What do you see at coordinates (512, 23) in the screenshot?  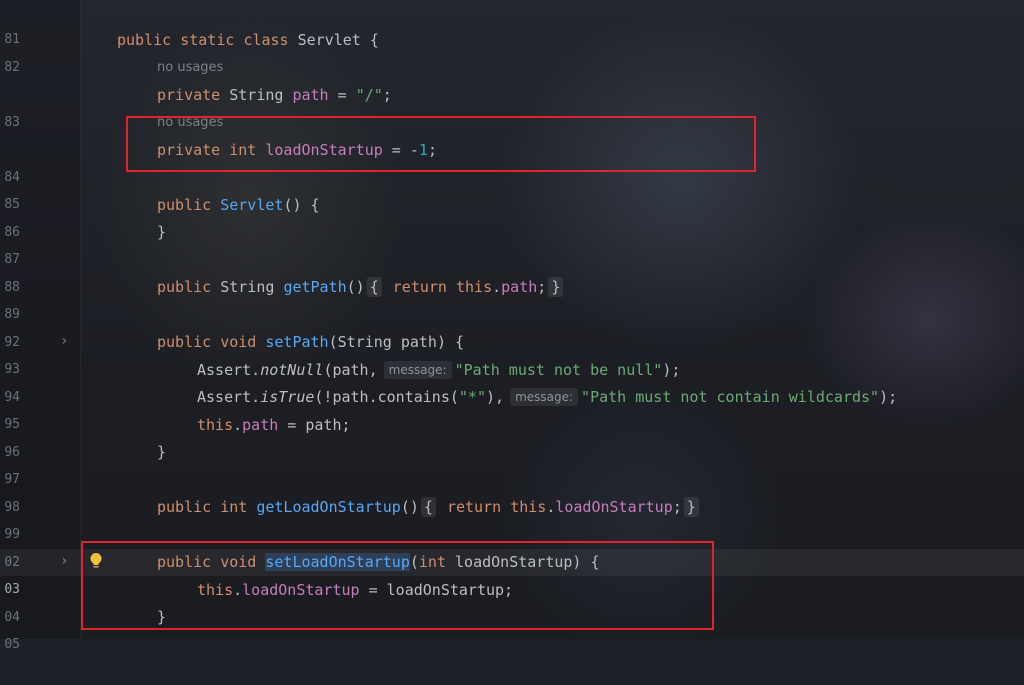 I see `code-line: 81` at bounding box center [512, 23].